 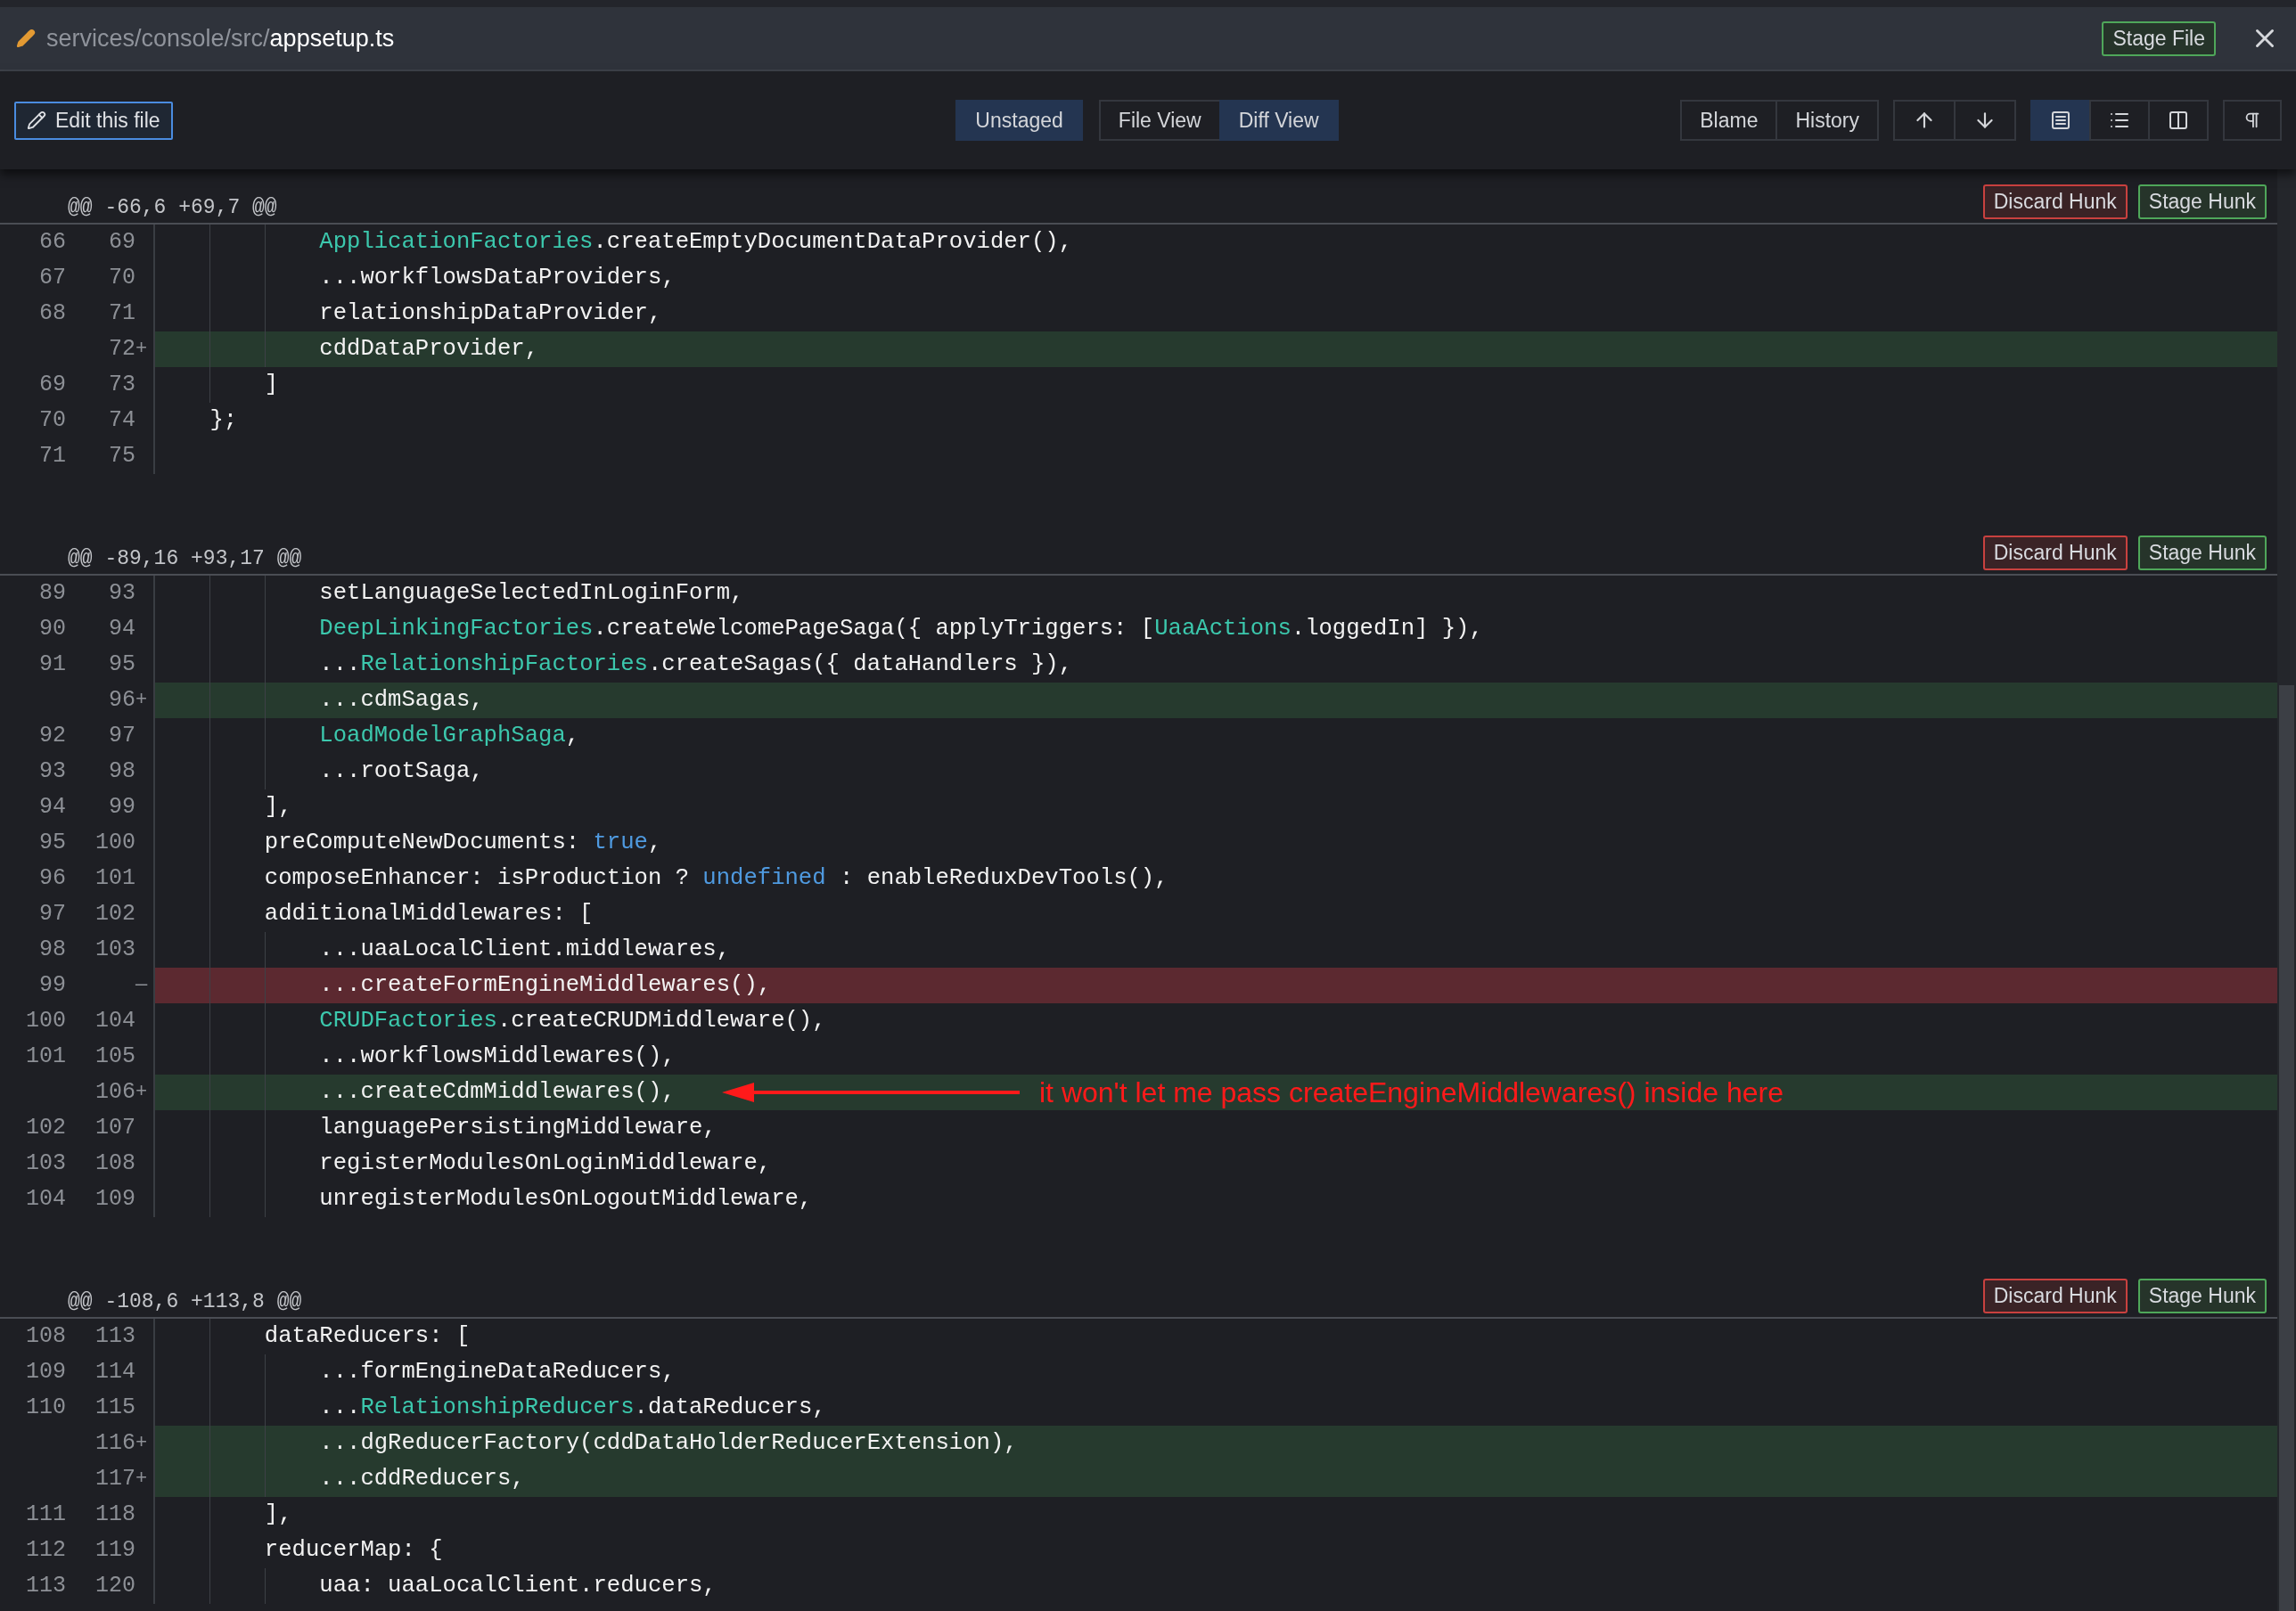 I want to click on line-number: 91, so click(x=52, y=664).